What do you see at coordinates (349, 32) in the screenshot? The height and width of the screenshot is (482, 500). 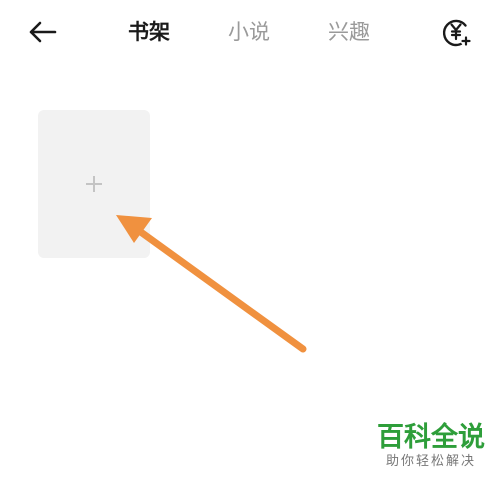 I see `tab-interest: 兴趣` at bounding box center [349, 32].